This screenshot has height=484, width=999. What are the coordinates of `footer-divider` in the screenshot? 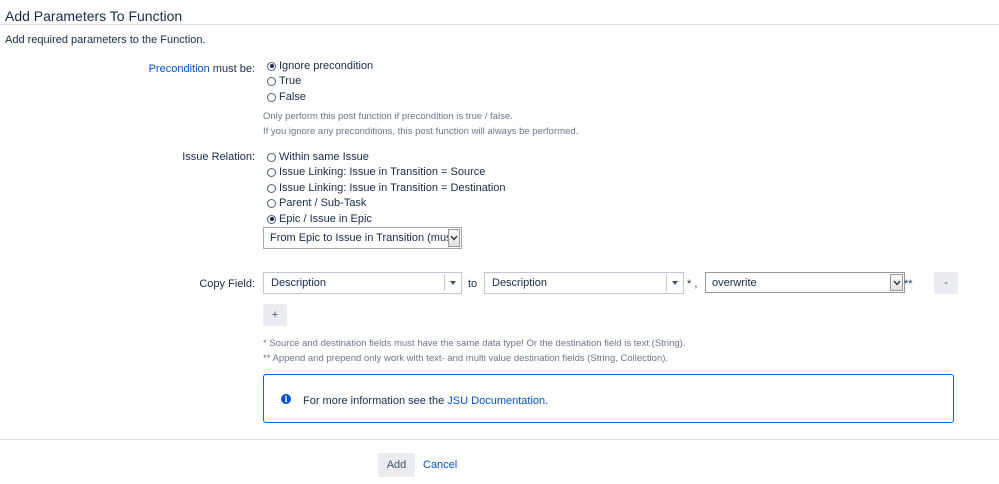 It's located at (499, 439).